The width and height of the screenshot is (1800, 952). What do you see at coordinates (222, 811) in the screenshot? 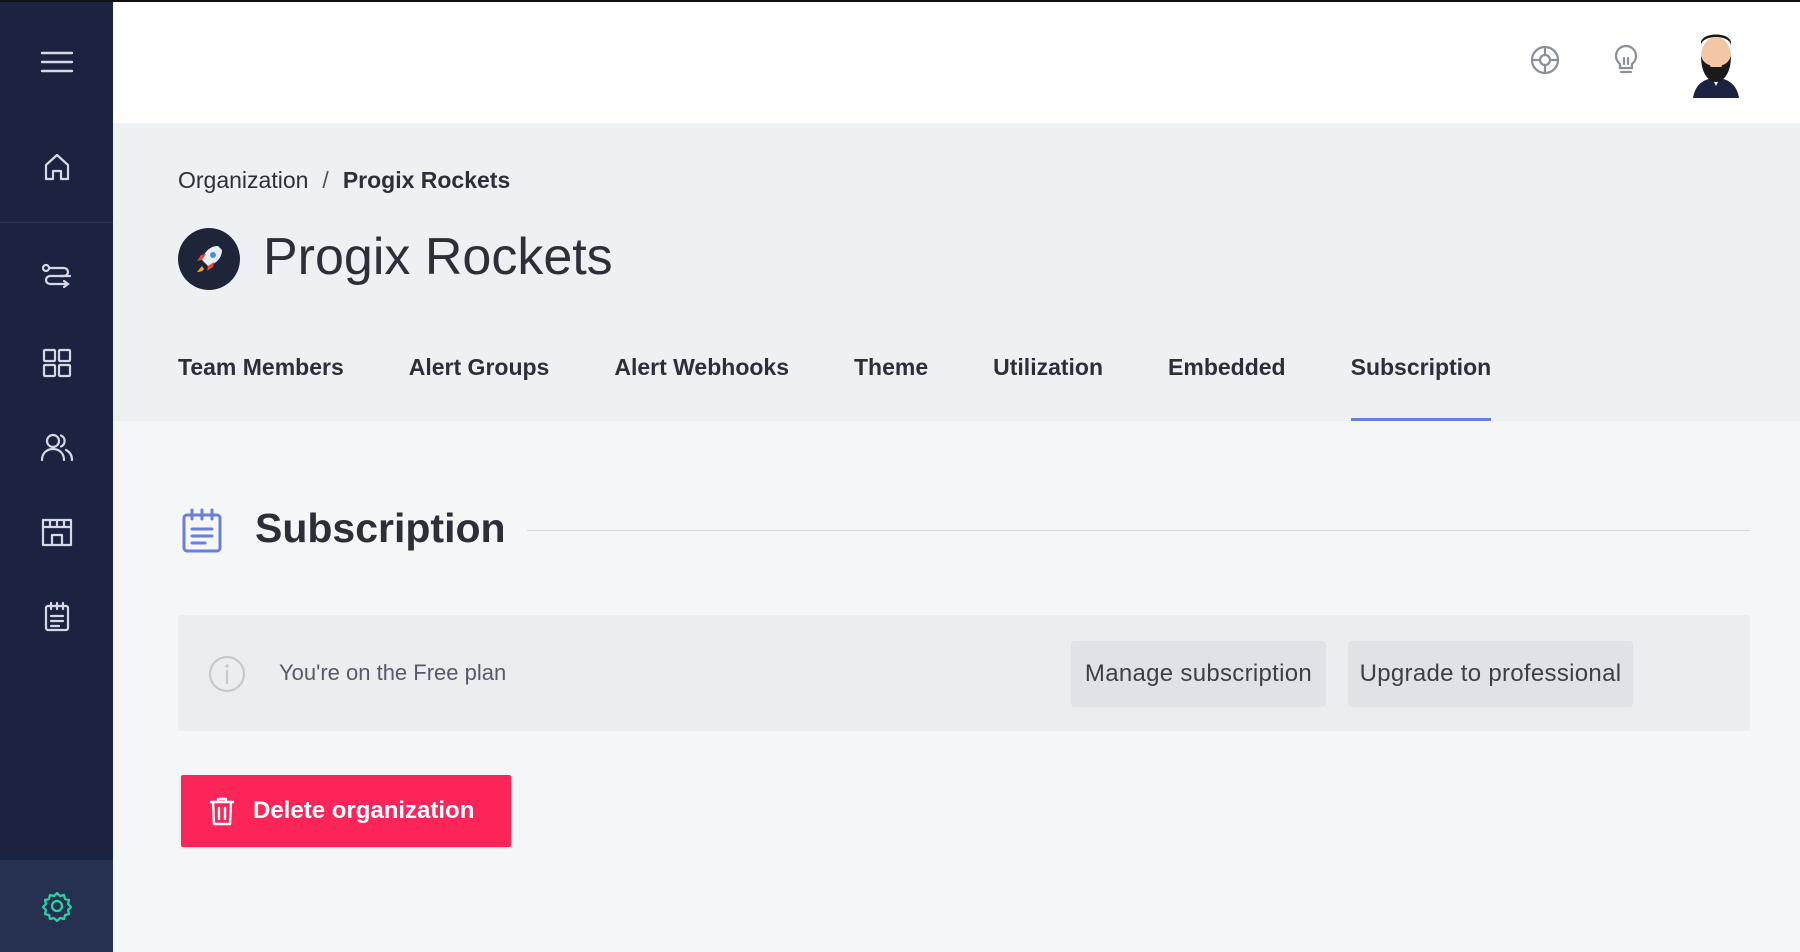
I see `trash-icon` at bounding box center [222, 811].